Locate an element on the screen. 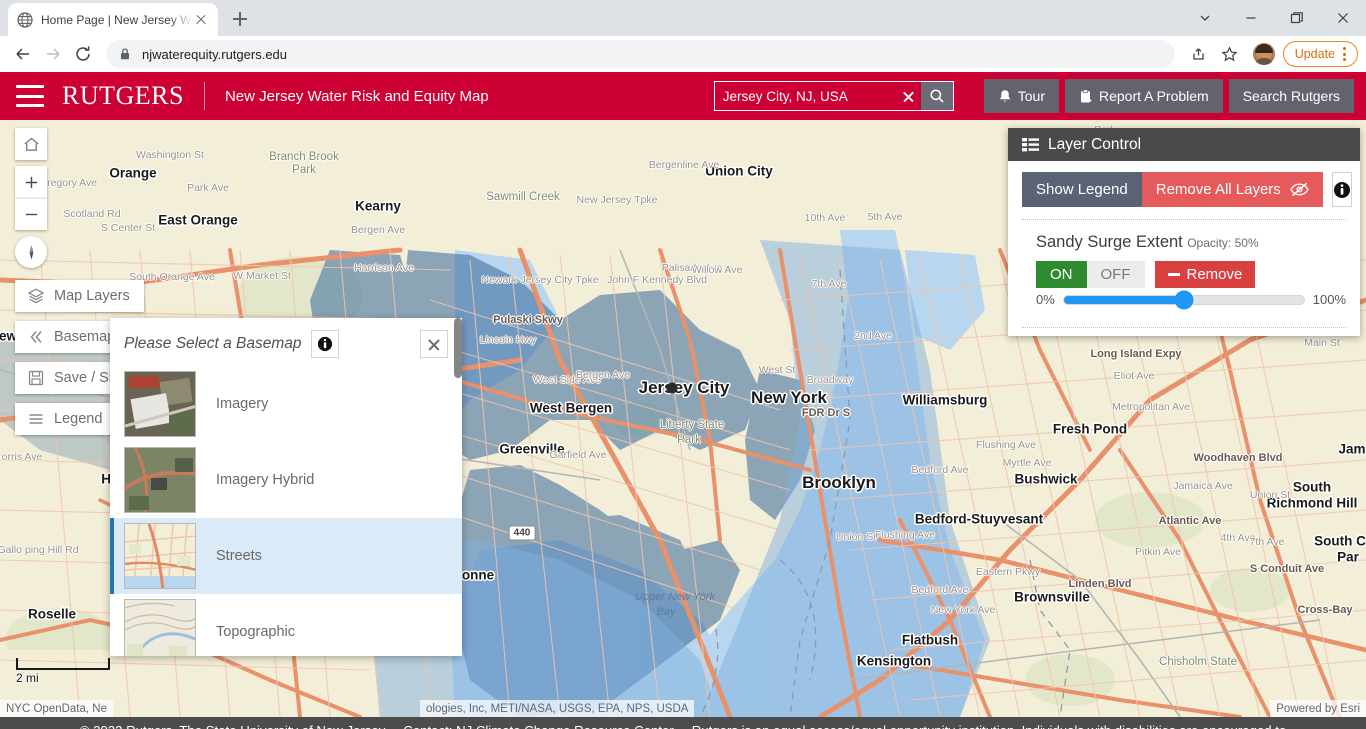 Image resolution: width=1366 pixels, height=729 pixels. maximize-icon is located at coordinates (1297, 18).